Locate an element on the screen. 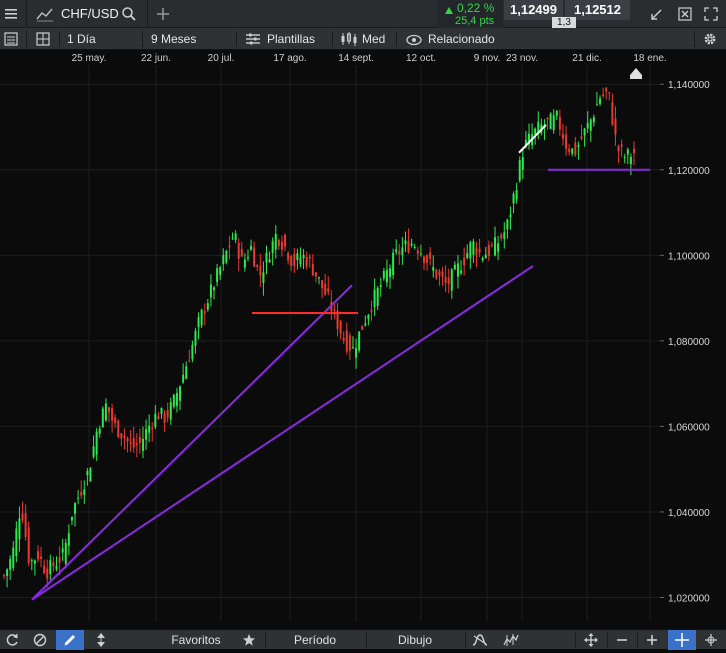 The width and height of the screenshot is (726, 653). chart-type-icon is located at coordinates (349, 39).